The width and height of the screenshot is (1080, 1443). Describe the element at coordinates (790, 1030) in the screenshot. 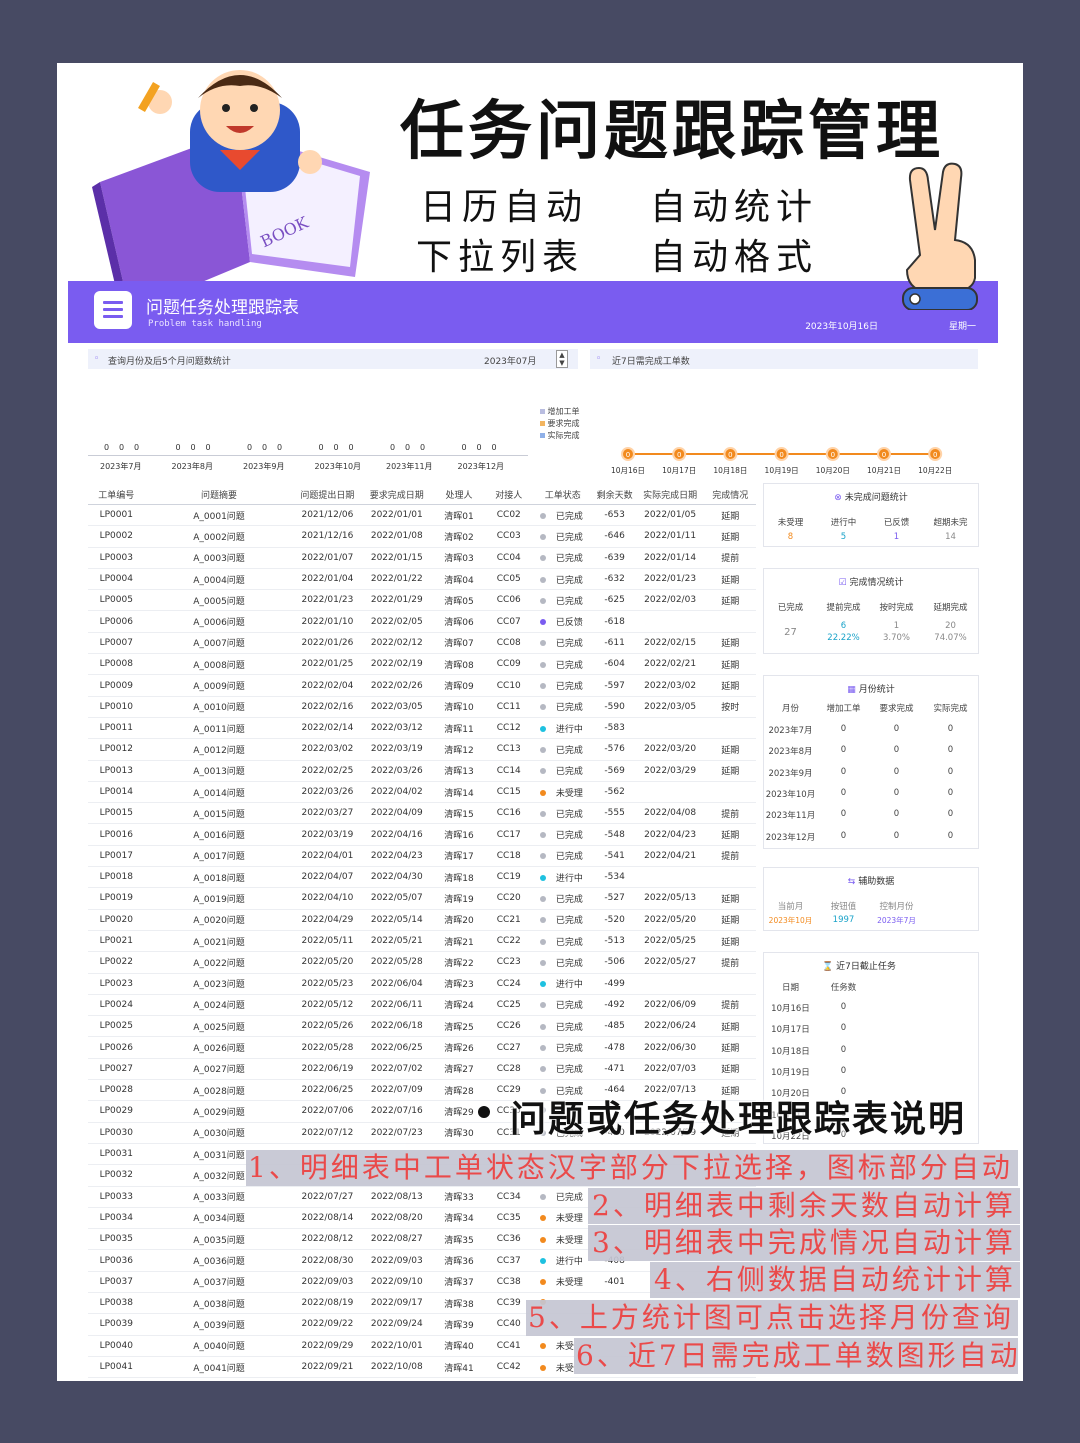

I see `due7-date: 10月17日` at that location.